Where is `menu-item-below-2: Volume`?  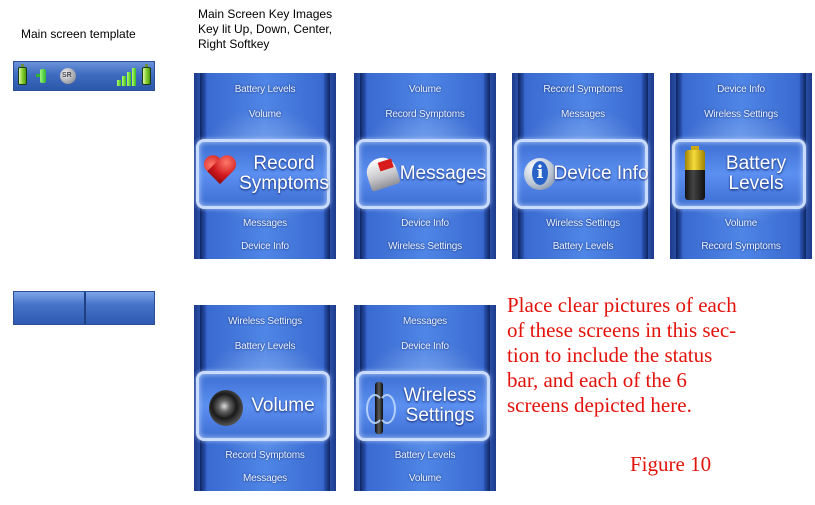
menu-item-below-2: Volume is located at coordinates (425, 478).